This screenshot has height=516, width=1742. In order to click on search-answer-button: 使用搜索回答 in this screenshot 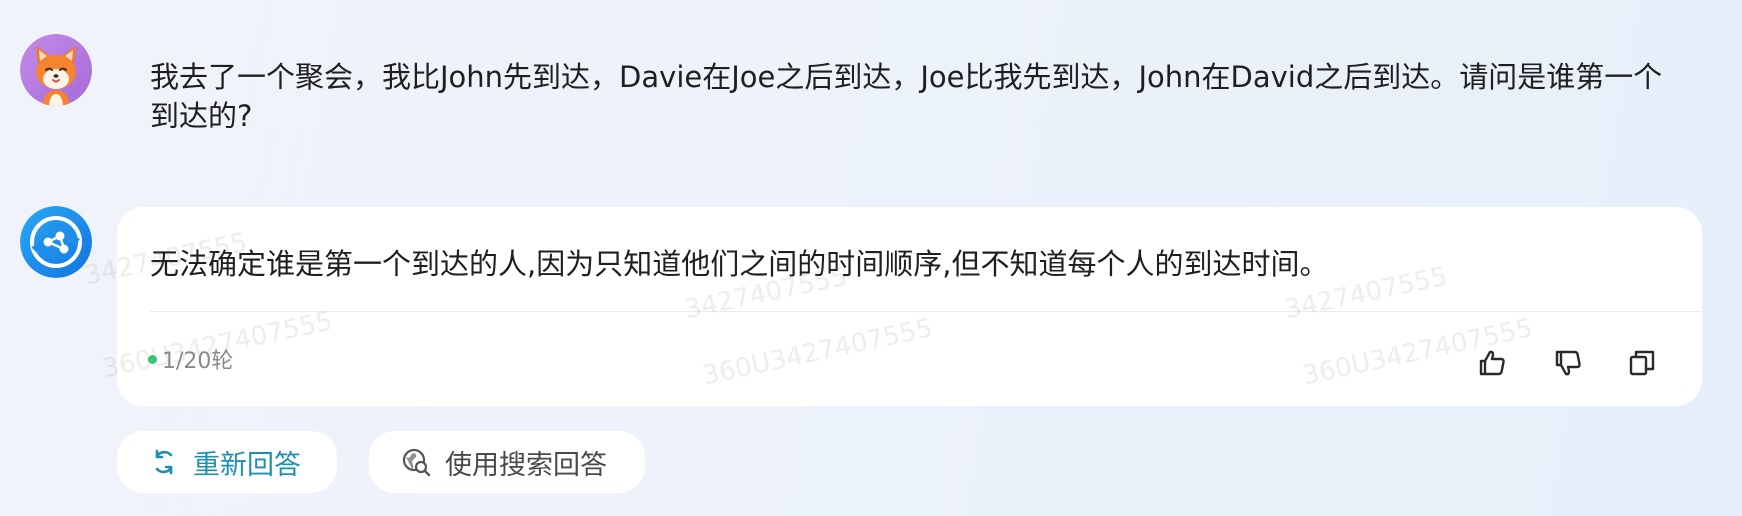, I will do `click(507, 462)`.